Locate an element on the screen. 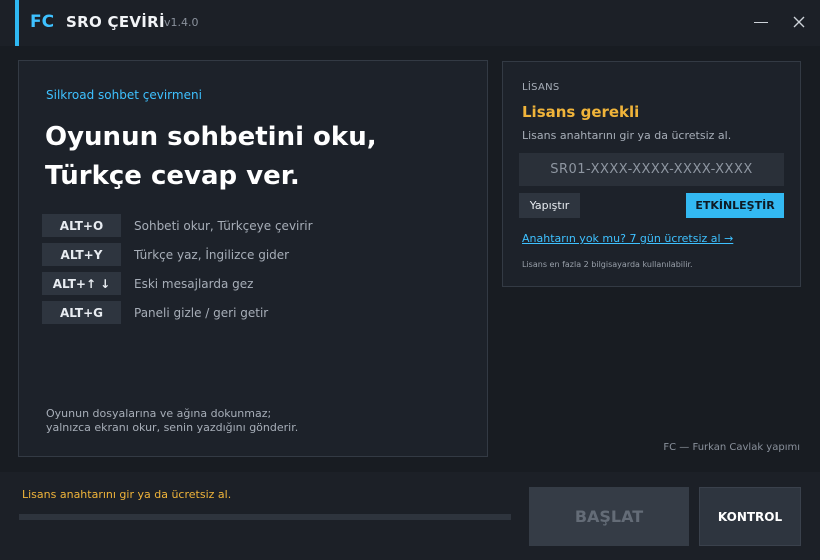  license-key-input is located at coordinates (651, 169).